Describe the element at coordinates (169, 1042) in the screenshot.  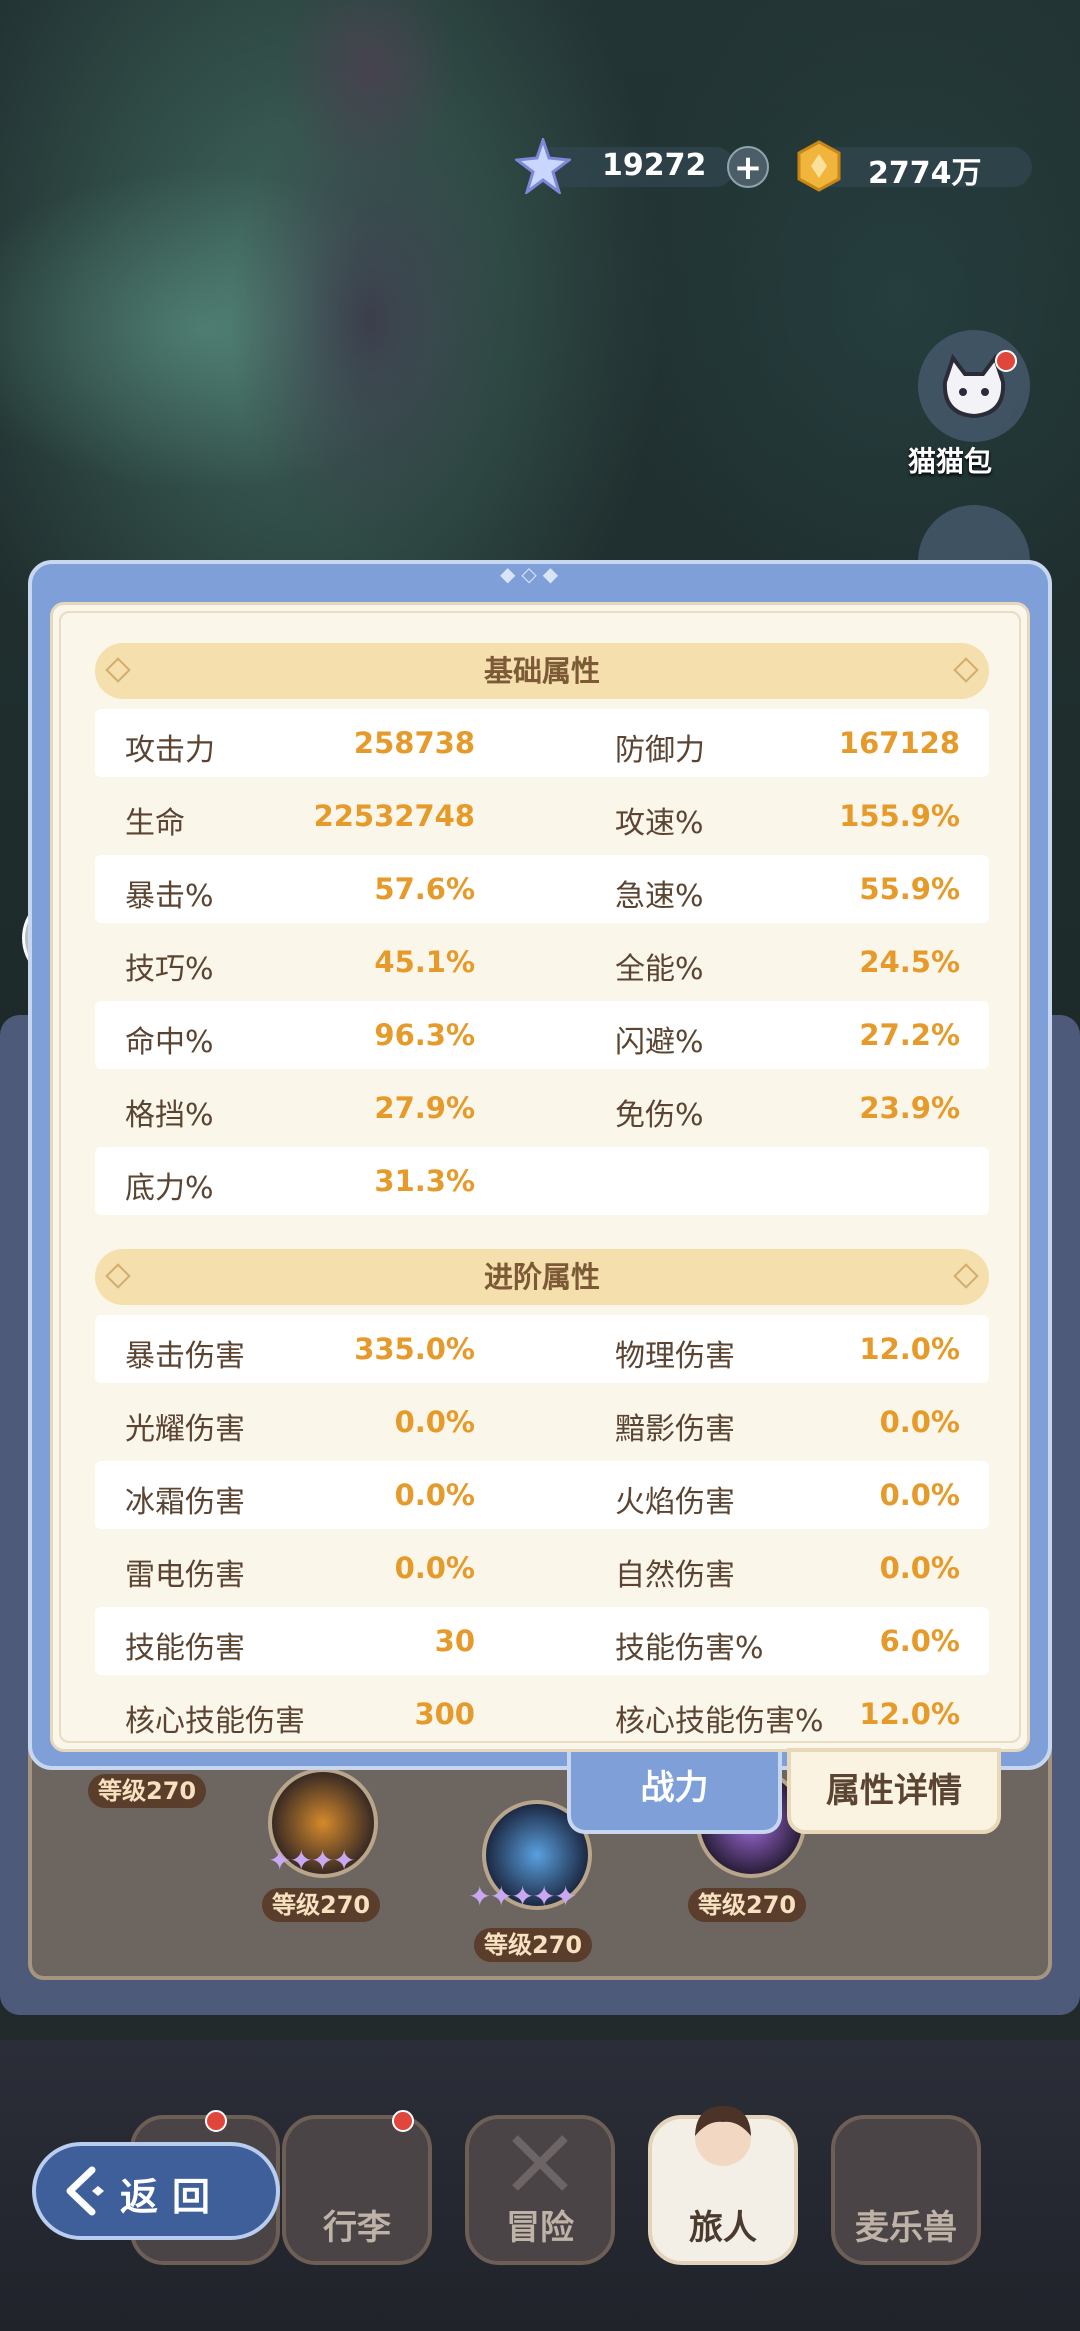
I see `attribute-label: 命中%` at that location.